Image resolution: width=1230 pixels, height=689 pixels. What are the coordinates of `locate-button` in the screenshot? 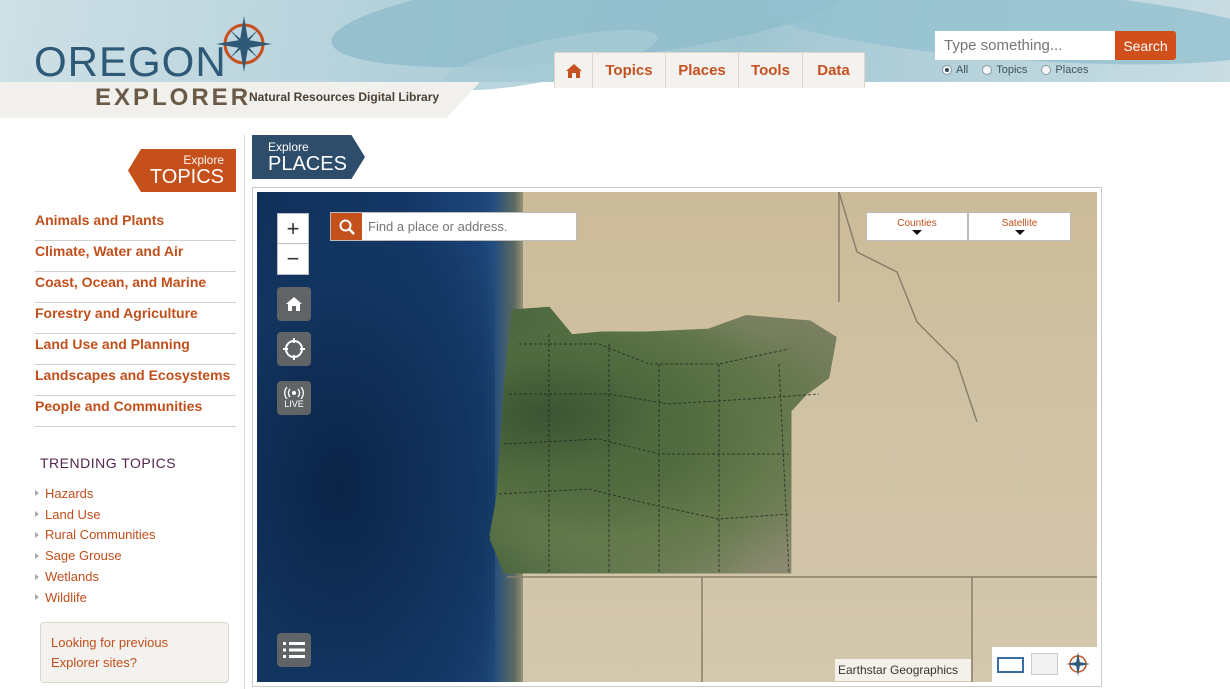 It's located at (294, 349).